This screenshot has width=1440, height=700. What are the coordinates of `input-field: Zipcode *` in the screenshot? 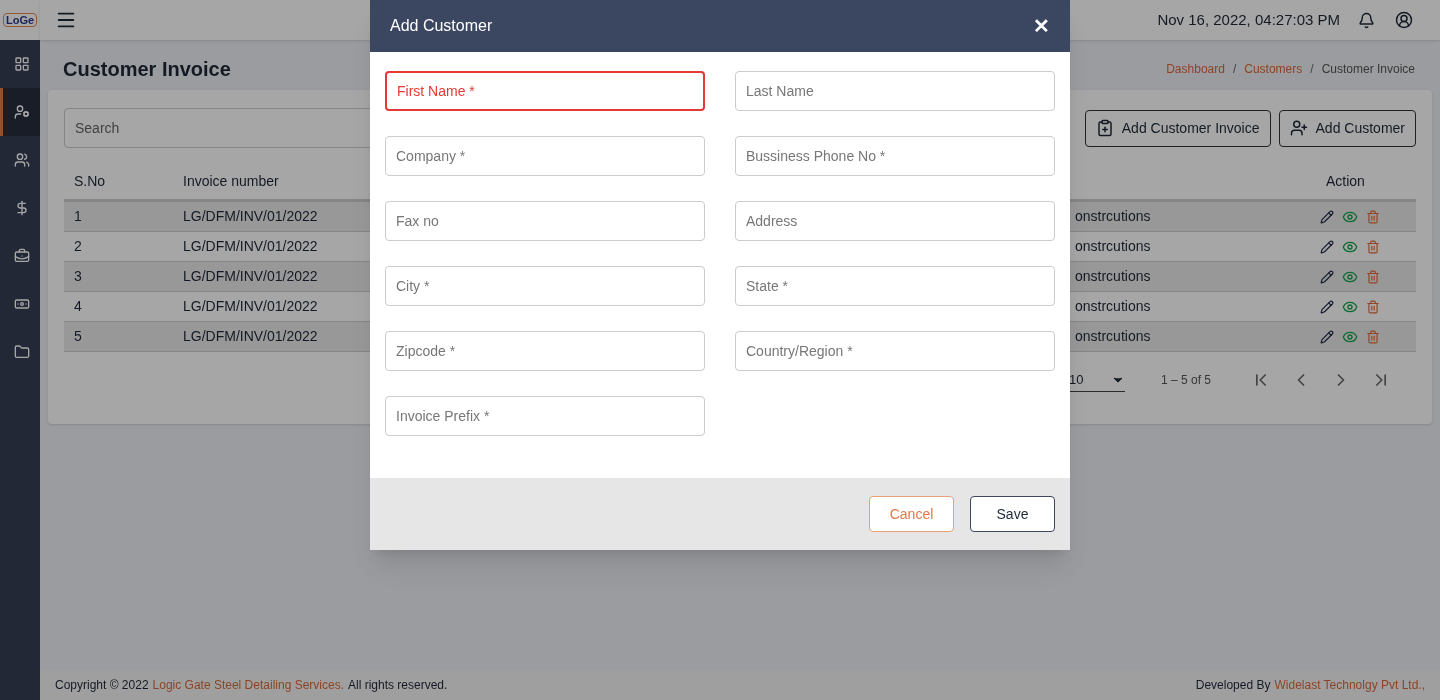 It's located at (545, 351).